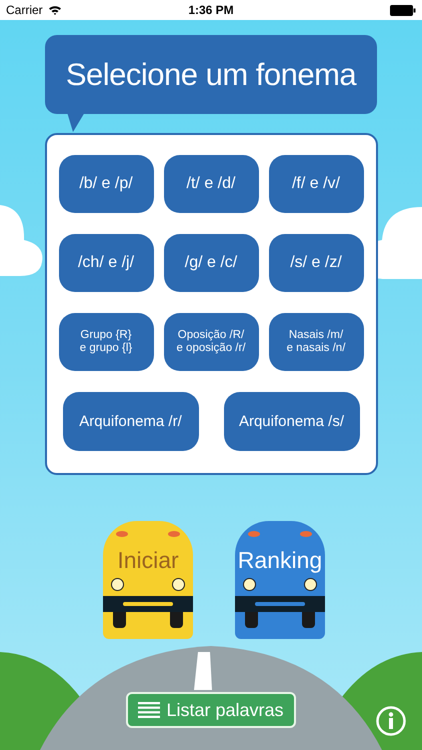 The height and width of the screenshot is (750, 422). I want to click on status-time: 1:36 PM, so click(211, 10).